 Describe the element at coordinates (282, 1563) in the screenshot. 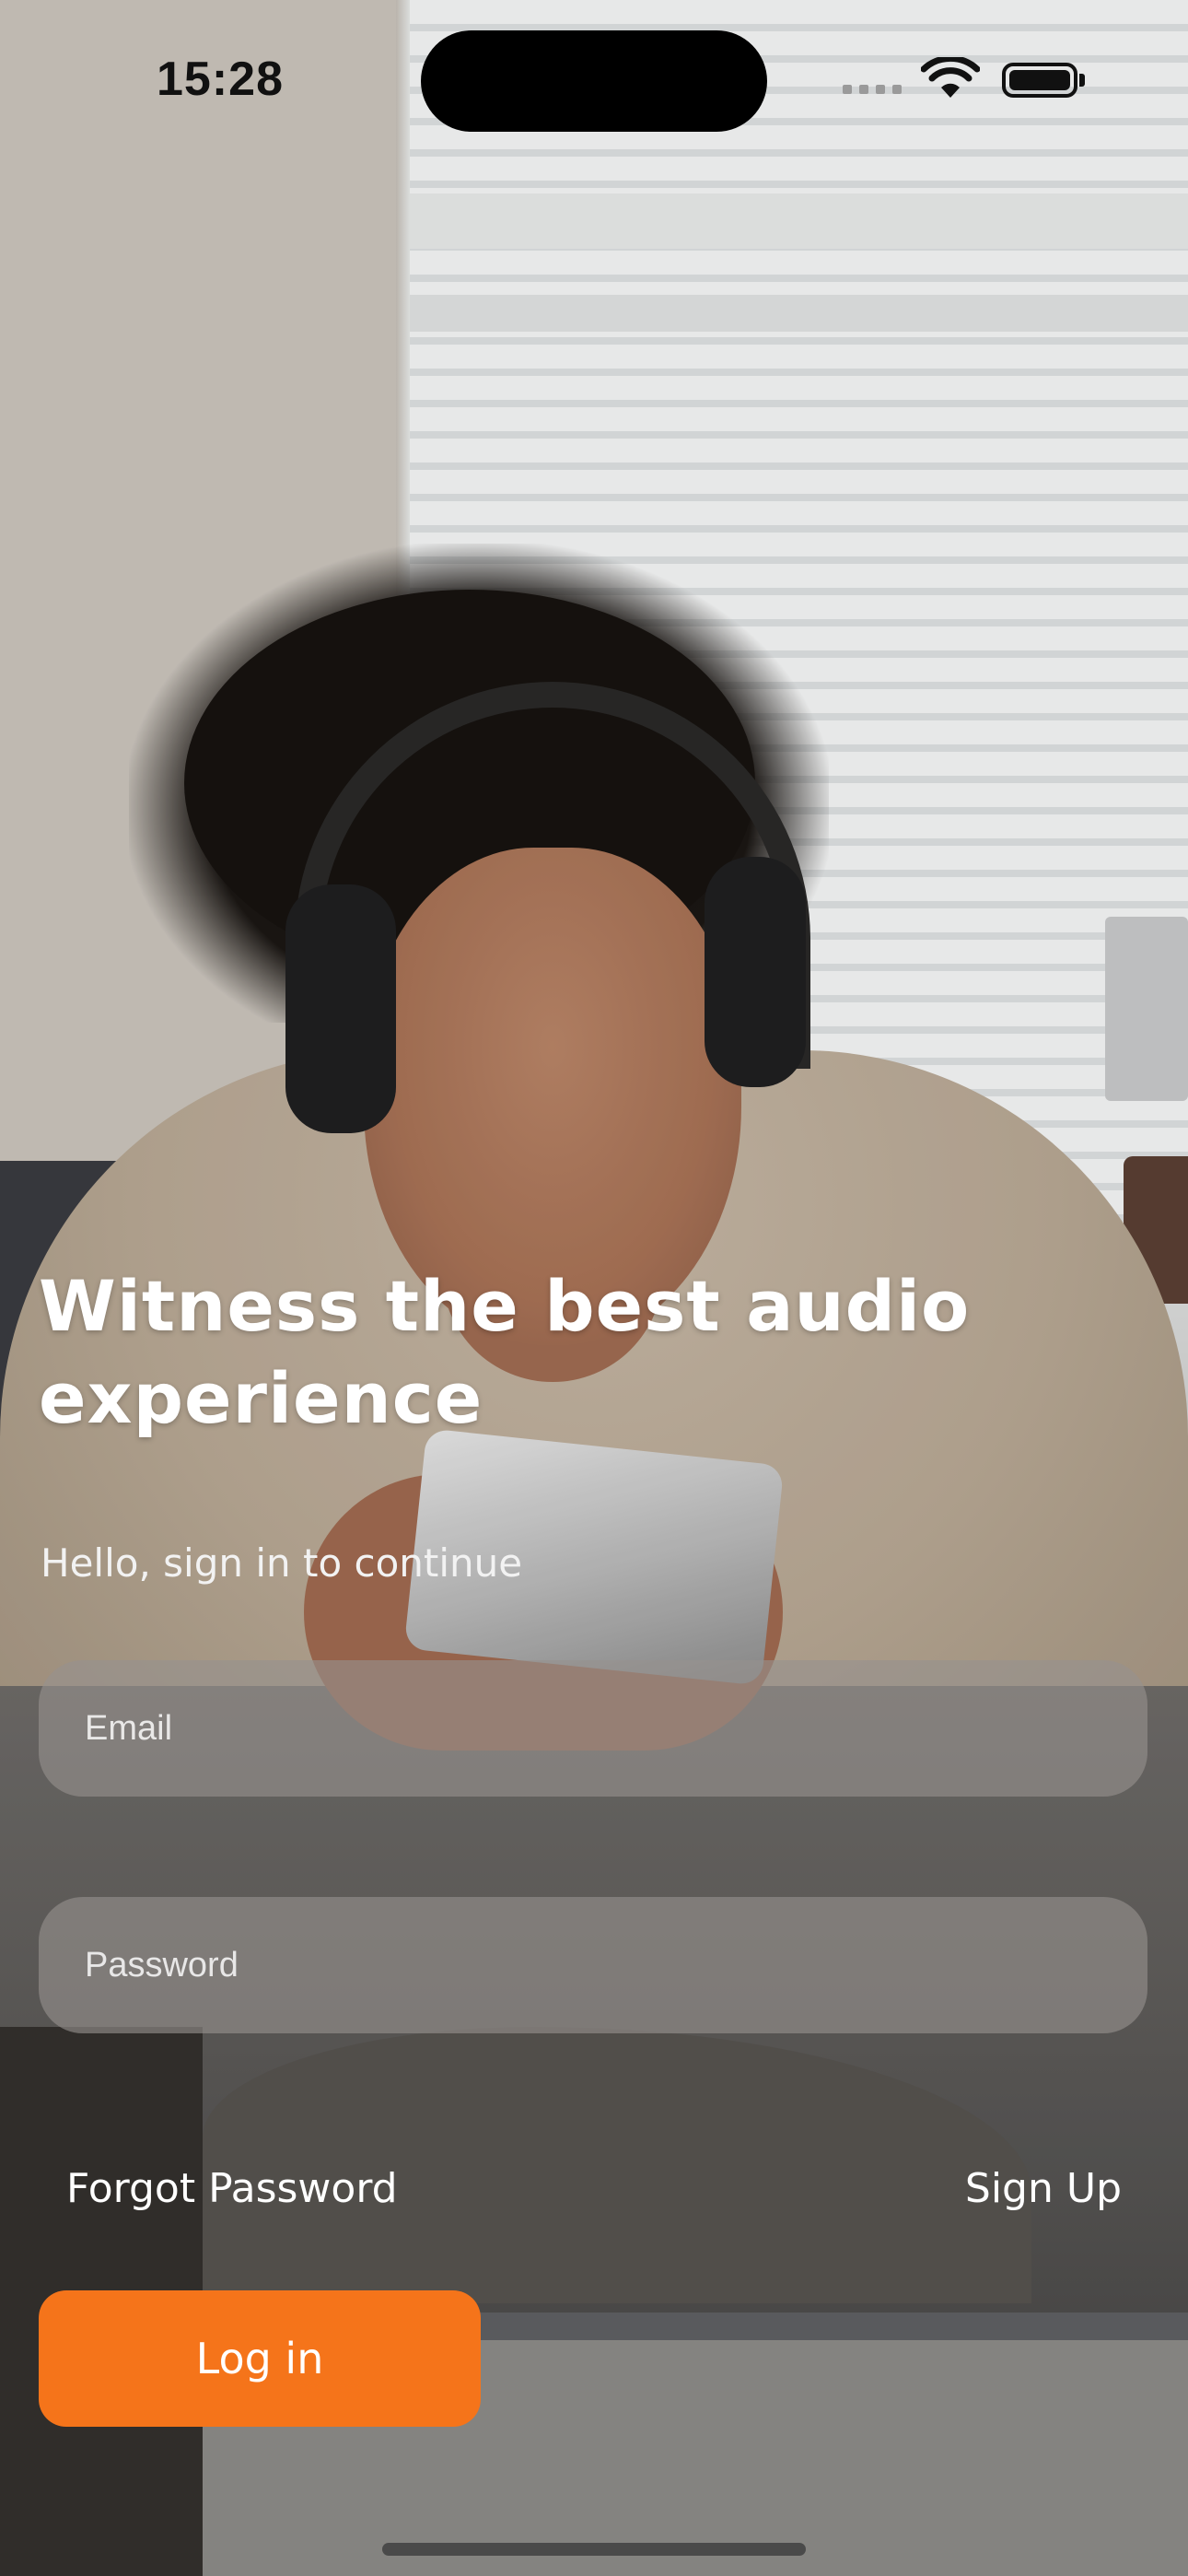

I see `subtitle: Hello, sign in to continue` at that location.